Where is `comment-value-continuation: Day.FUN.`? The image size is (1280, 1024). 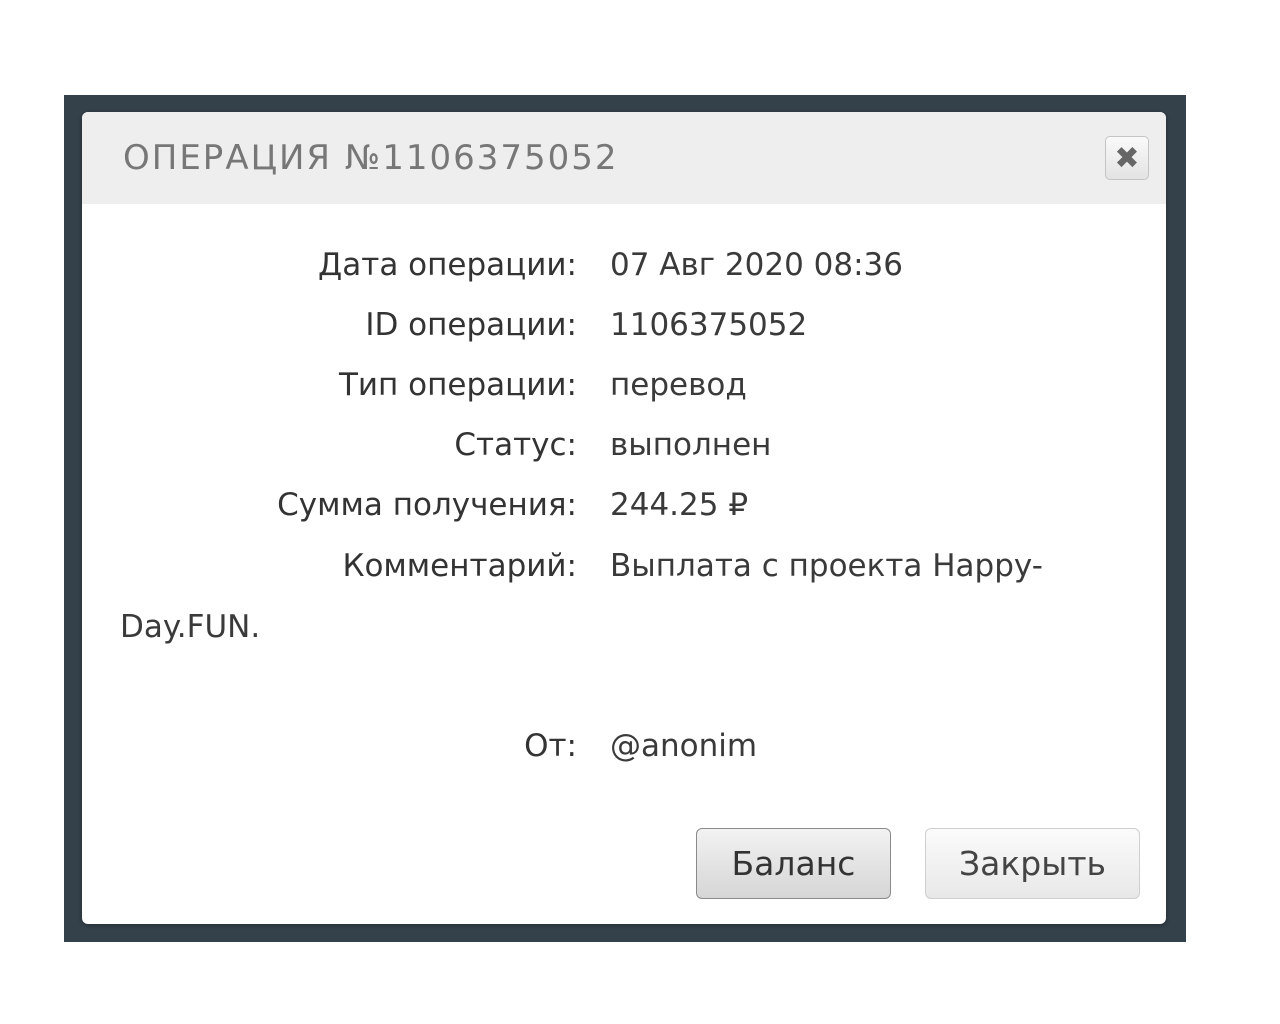
comment-value-continuation: Day.FUN. is located at coordinates (190, 627).